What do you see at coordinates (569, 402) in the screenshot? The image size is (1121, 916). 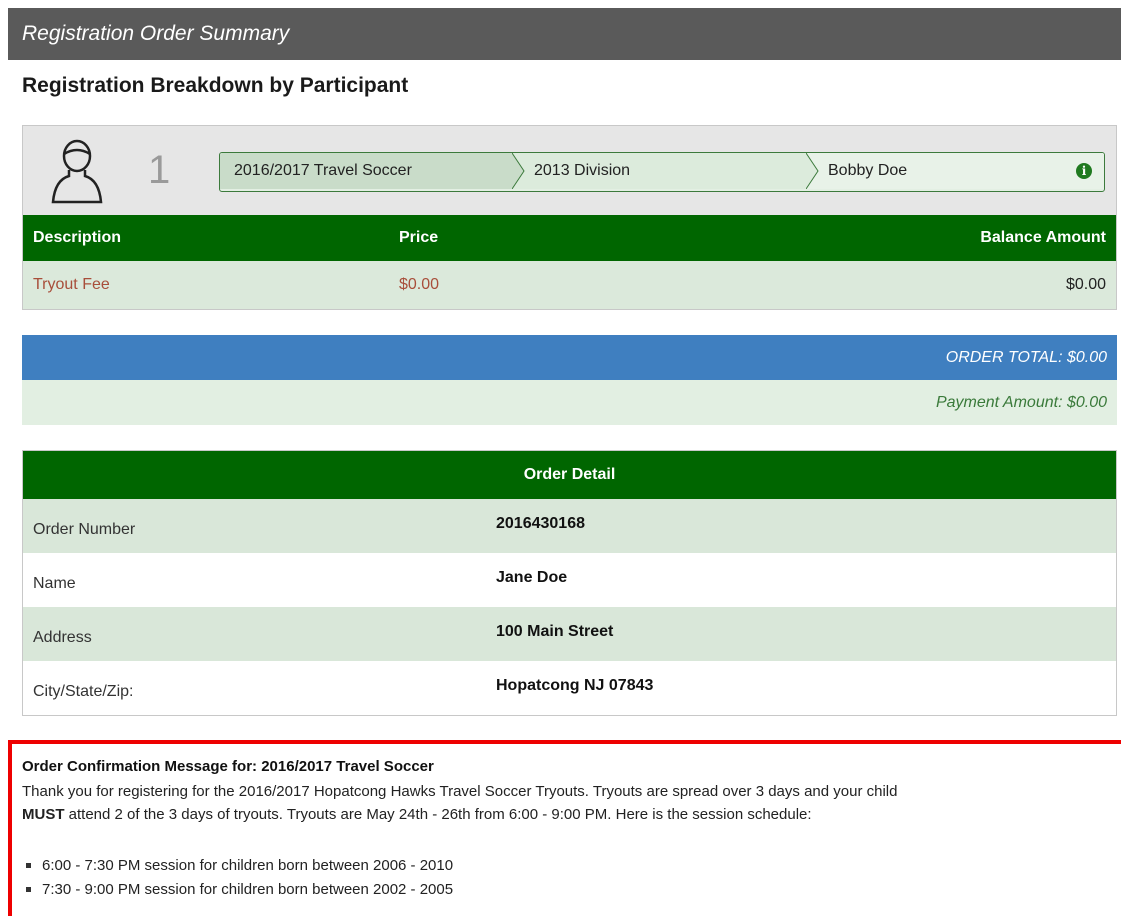 I see `payment-amount: Payment Amount: $0.00` at bounding box center [569, 402].